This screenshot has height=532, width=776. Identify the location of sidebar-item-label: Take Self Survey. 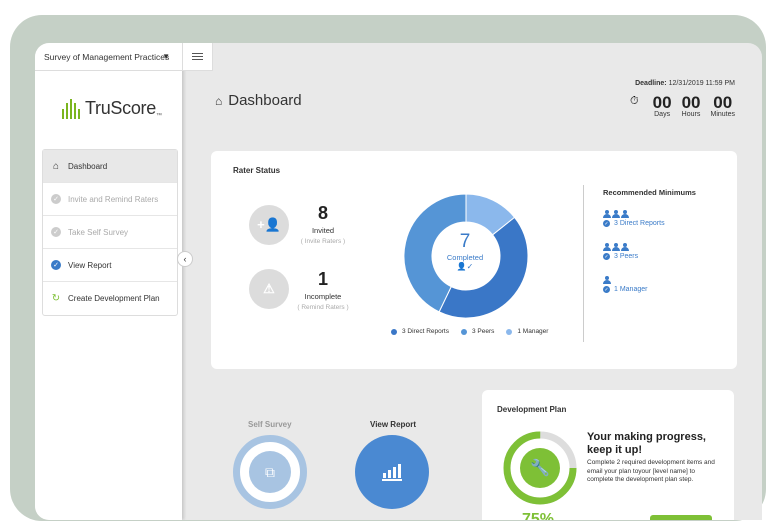
(98, 232).